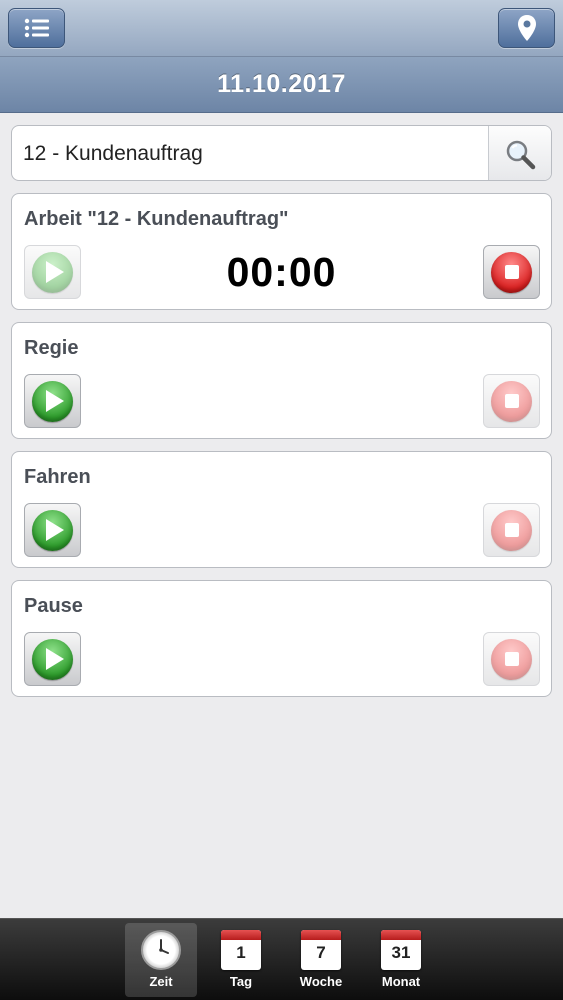 The height and width of the screenshot is (1000, 563). I want to click on search-button, so click(519, 153).